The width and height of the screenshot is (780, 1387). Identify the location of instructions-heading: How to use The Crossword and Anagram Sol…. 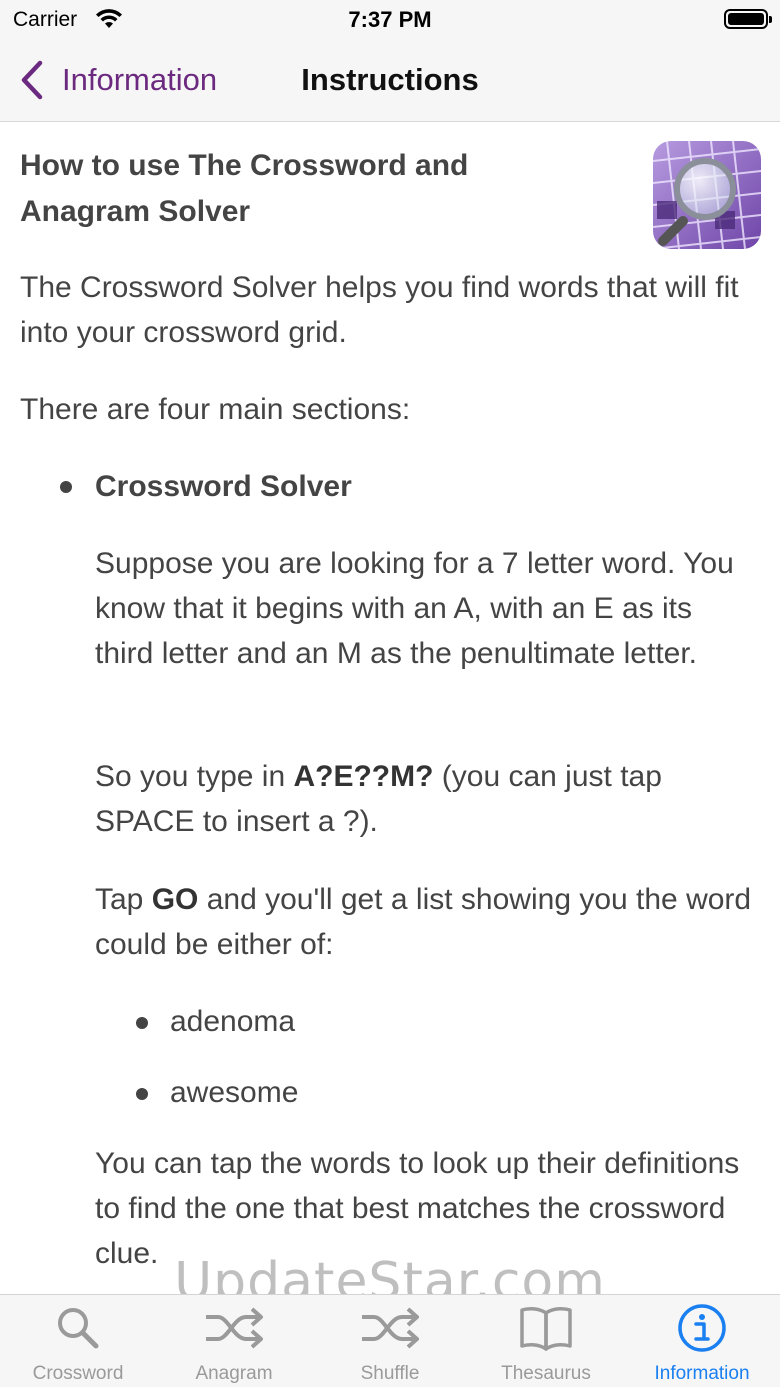
(320, 189).